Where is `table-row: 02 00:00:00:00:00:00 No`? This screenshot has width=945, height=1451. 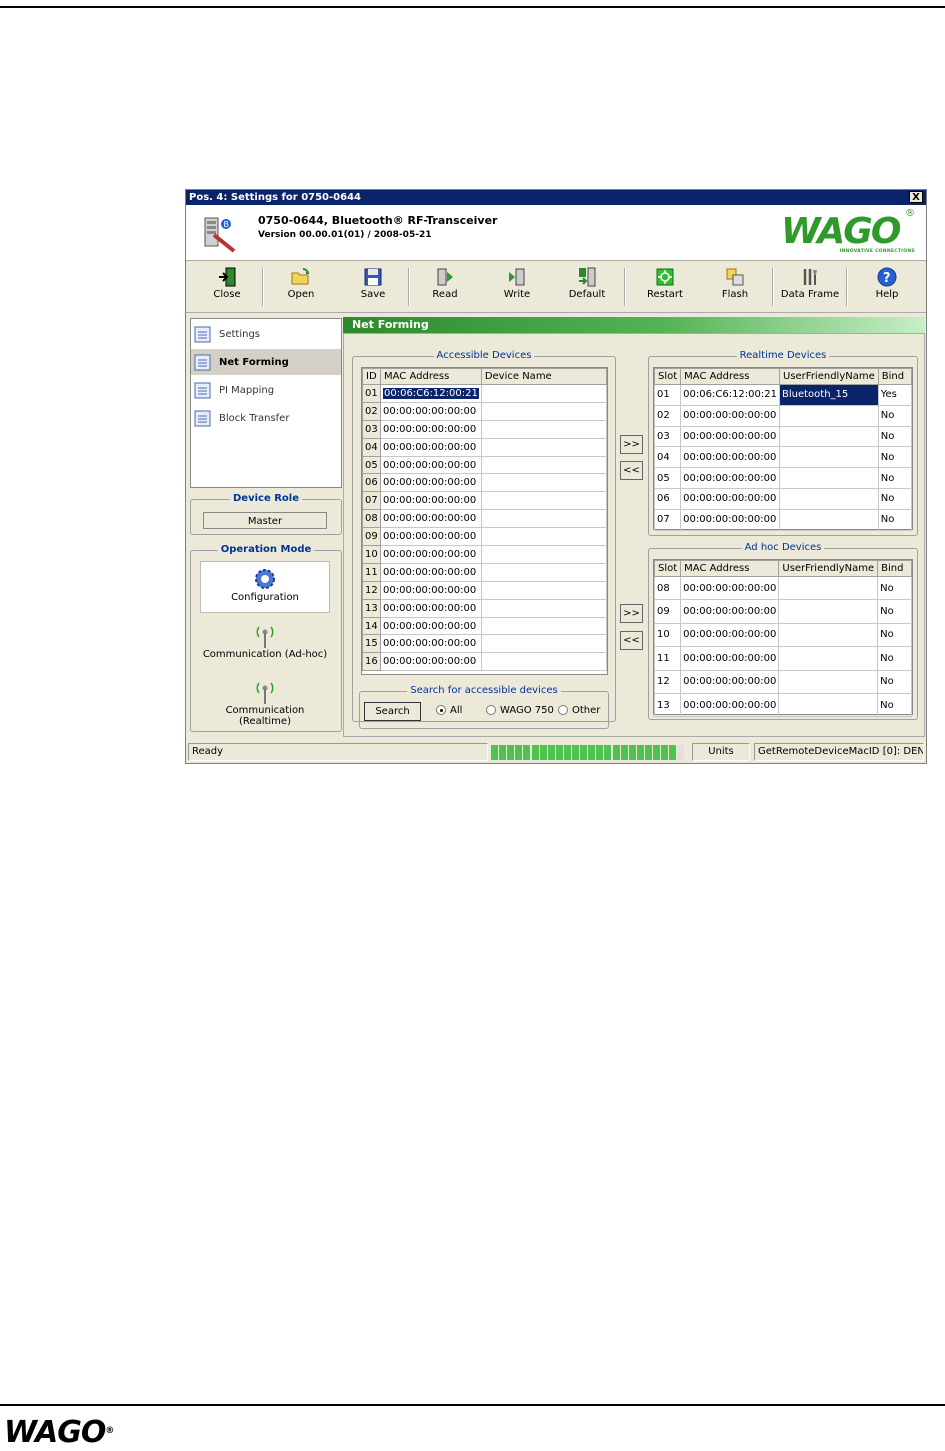 table-row: 02 00:00:00:00:00:00 No is located at coordinates (783, 415).